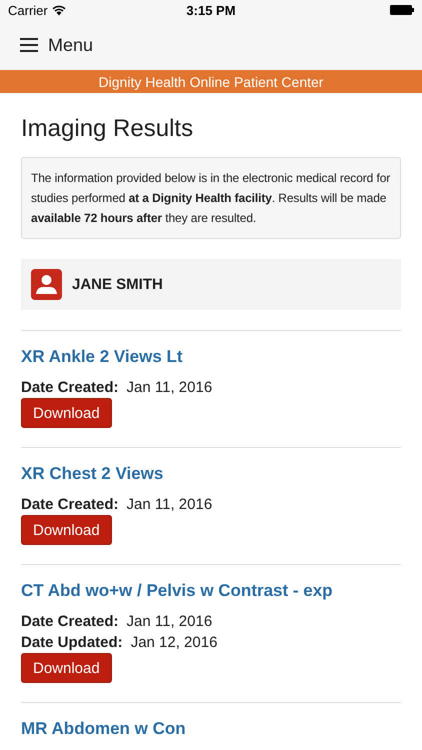 The image size is (422, 750). What do you see at coordinates (117, 284) in the screenshot?
I see `patient-name: JANE SMITH` at bounding box center [117, 284].